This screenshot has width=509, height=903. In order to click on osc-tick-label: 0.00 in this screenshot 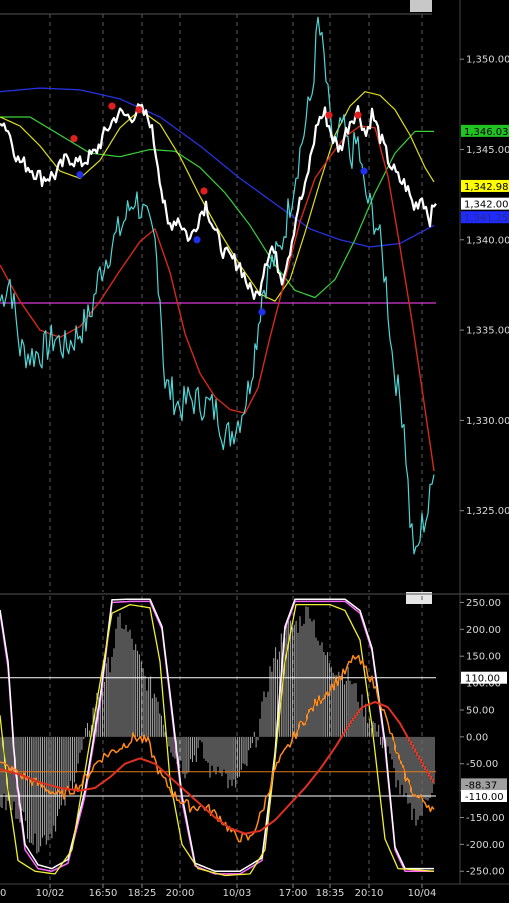, I will do `click(477, 737)`.